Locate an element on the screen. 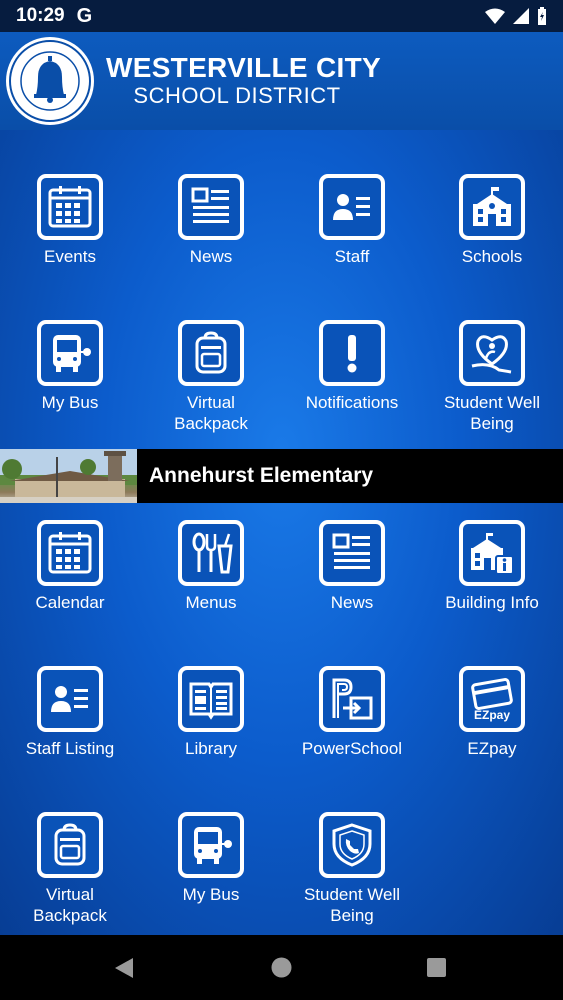  shield-phone-icon is located at coordinates (352, 845).